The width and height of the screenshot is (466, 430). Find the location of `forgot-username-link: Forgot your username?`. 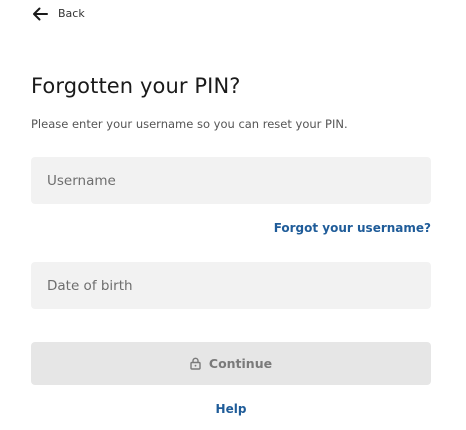

forgot-username-link: Forgot your username? is located at coordinates (352, 228).